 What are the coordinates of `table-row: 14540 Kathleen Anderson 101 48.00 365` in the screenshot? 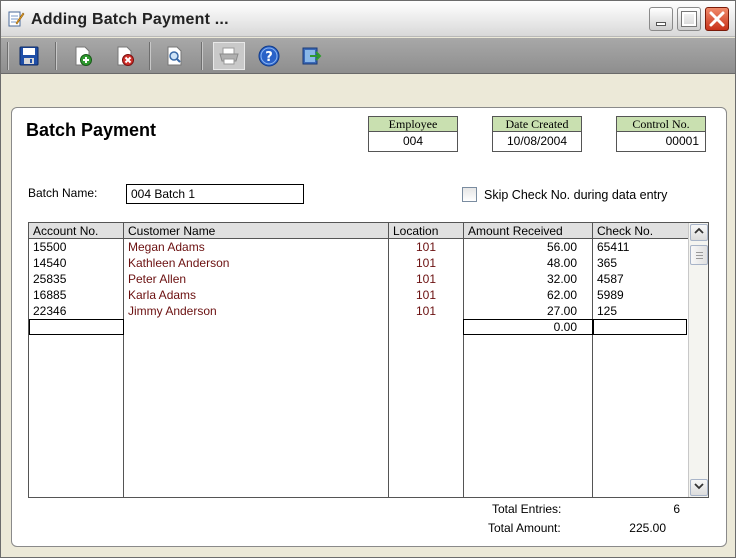 It's located at (358, 263).